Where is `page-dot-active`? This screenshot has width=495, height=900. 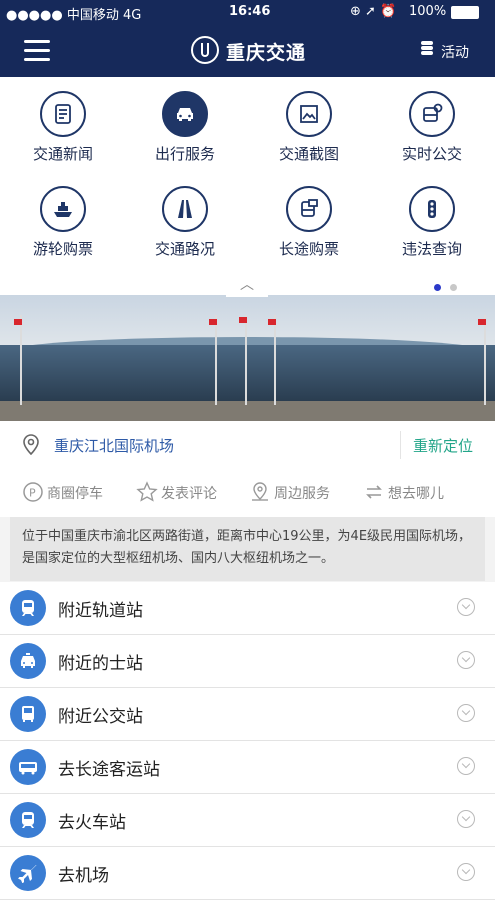
page-dot-active is located at coordinates (437, 287).